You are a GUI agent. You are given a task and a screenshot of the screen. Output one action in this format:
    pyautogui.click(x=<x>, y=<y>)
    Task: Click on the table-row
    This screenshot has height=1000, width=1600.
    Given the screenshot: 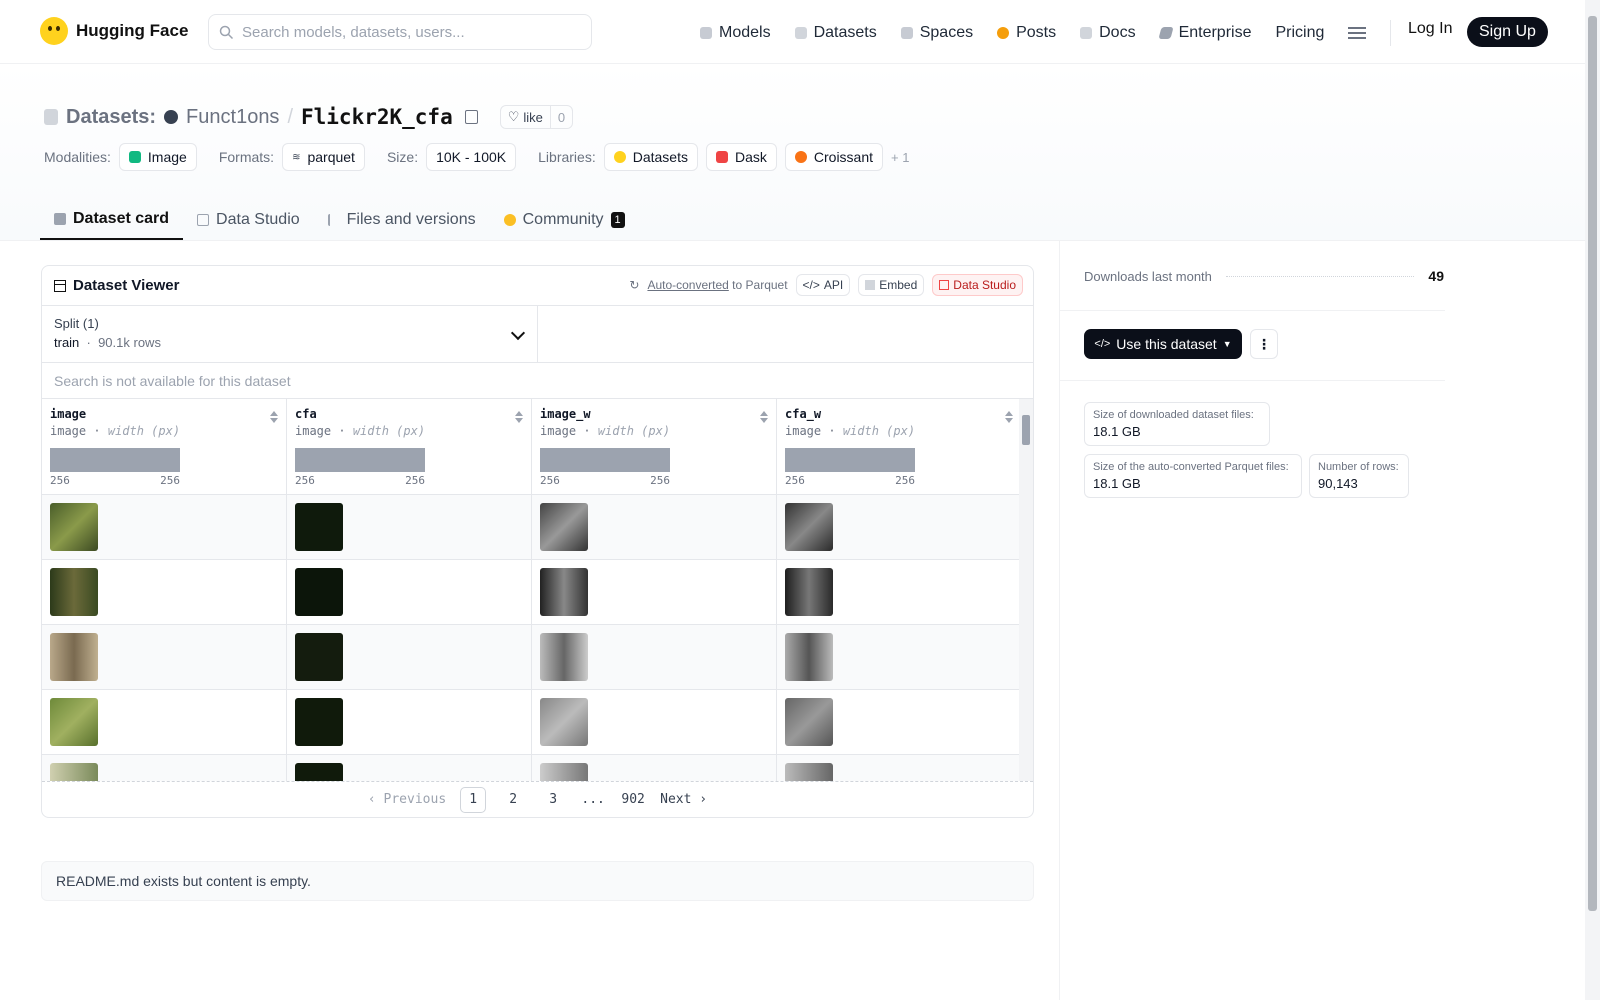 What is the action you would take?
    pyautogui.click(x=537, y=768)
    